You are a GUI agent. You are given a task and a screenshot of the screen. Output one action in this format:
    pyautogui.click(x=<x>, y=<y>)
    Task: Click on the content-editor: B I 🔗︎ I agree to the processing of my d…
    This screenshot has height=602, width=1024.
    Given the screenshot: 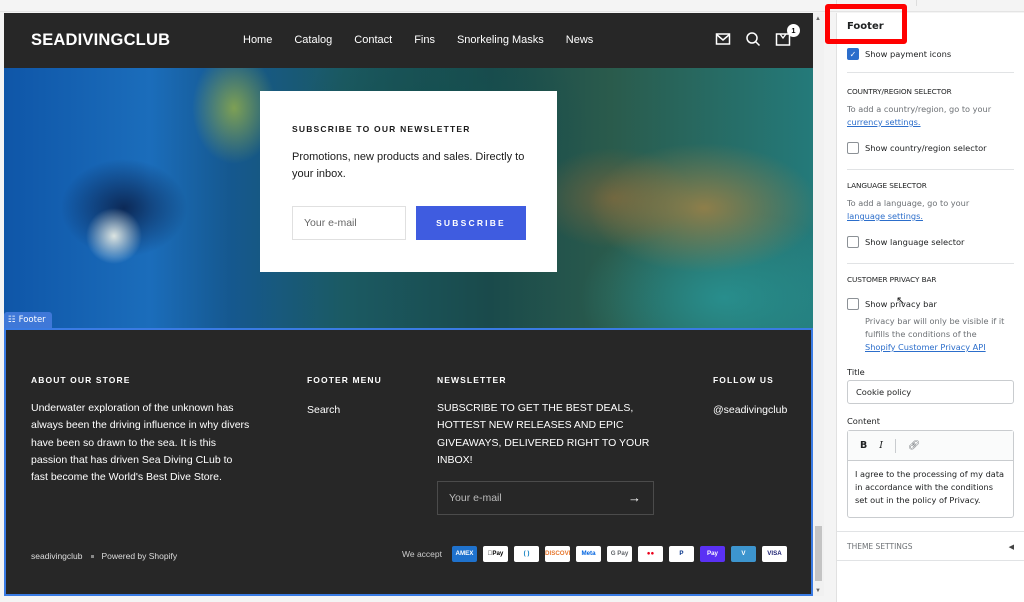 What is the action you would take?
    pyautogui.click(x=930, y=474)
    